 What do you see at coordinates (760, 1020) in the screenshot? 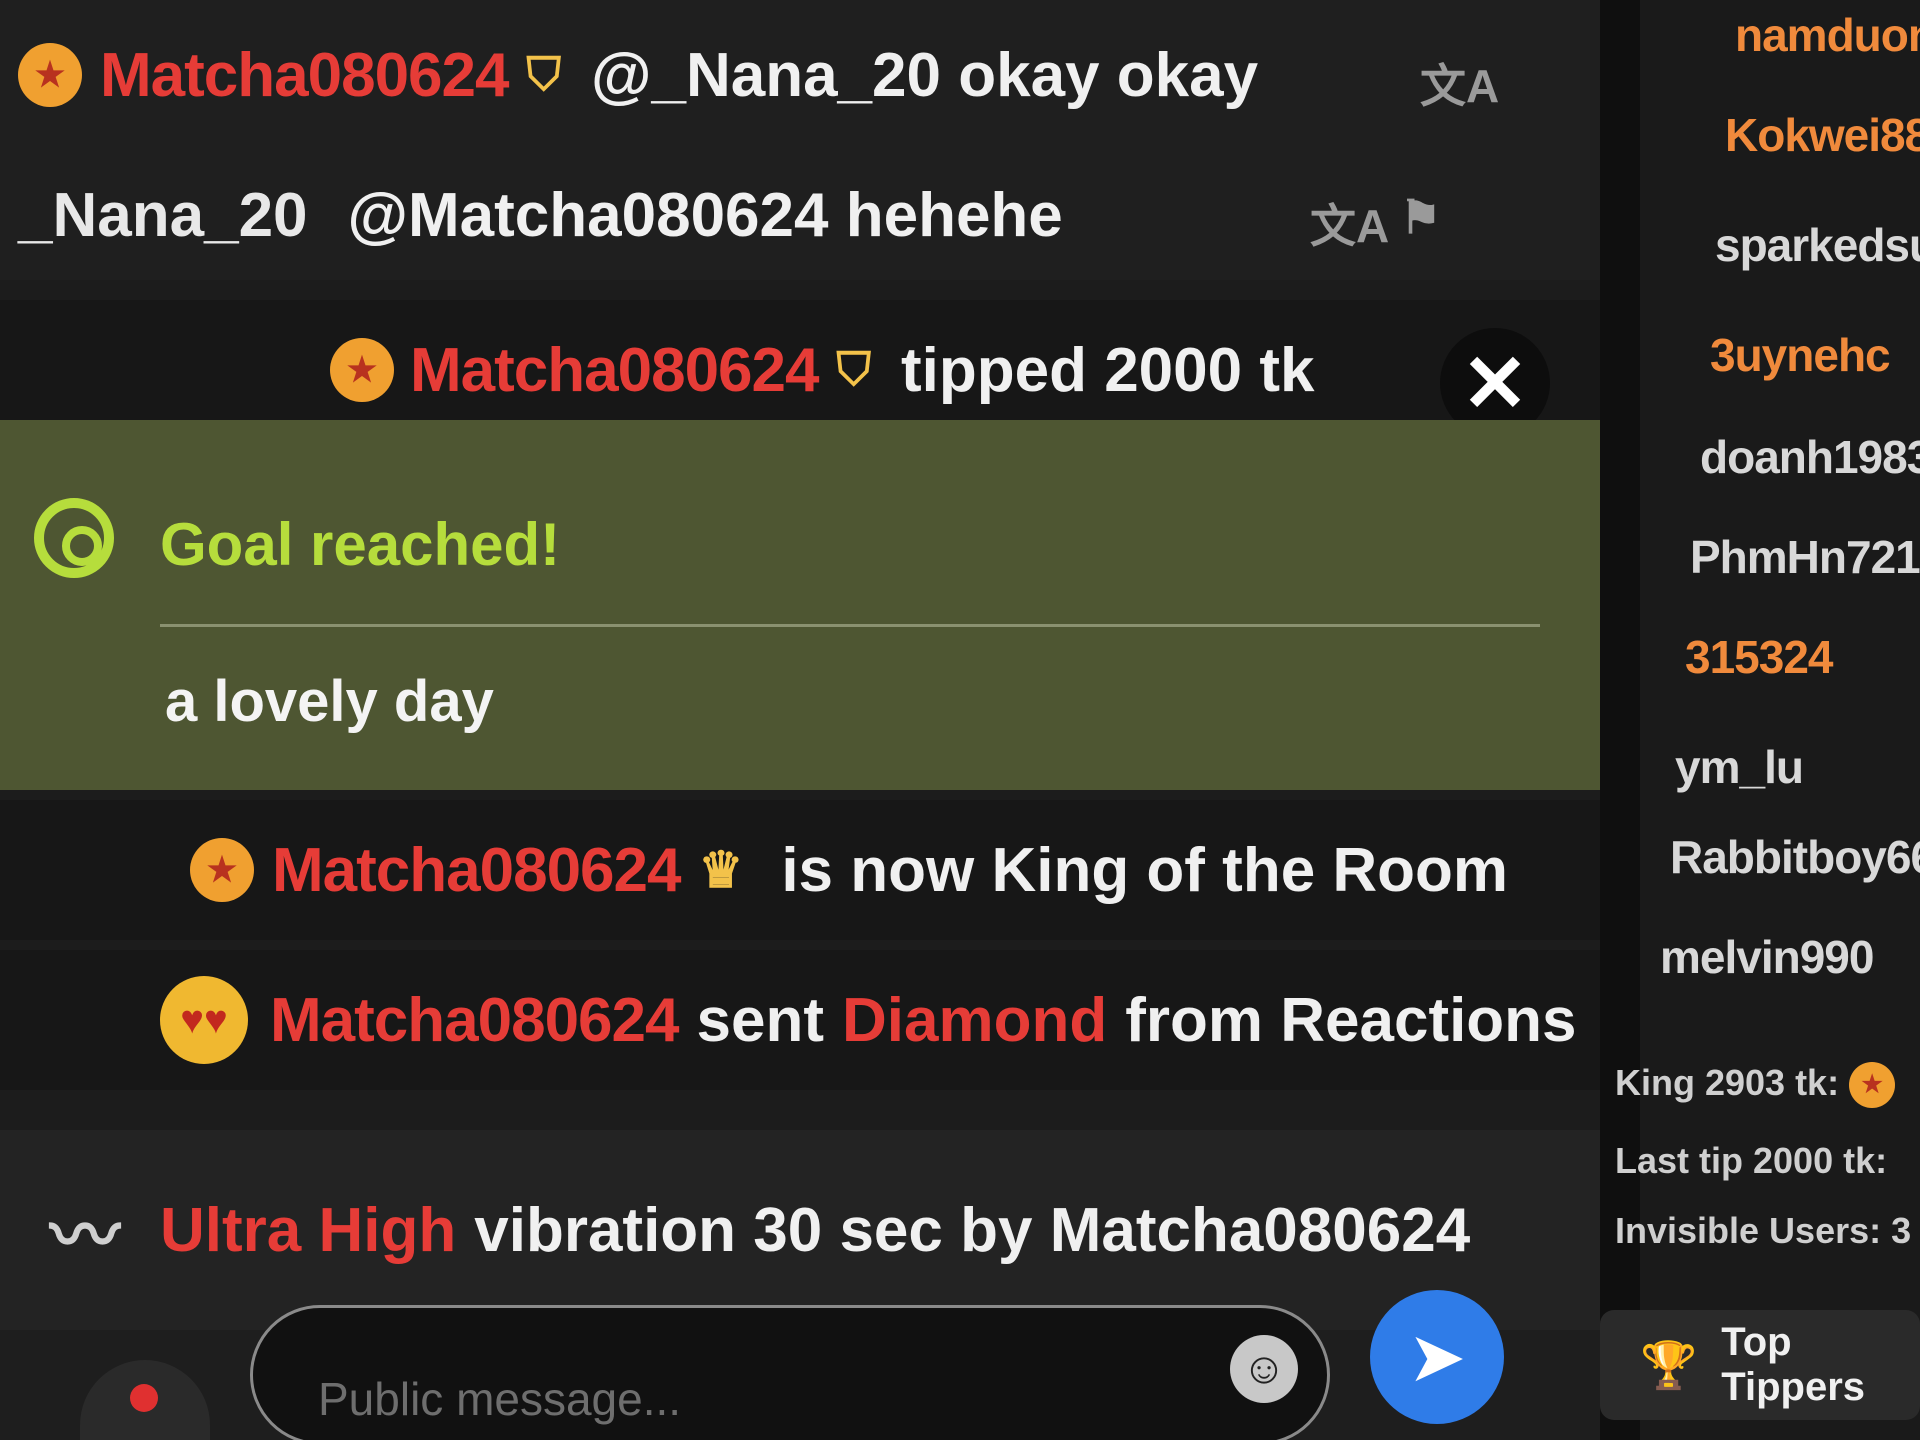
I see `reaction-sent: sent` at bounding box center [760, 1020].